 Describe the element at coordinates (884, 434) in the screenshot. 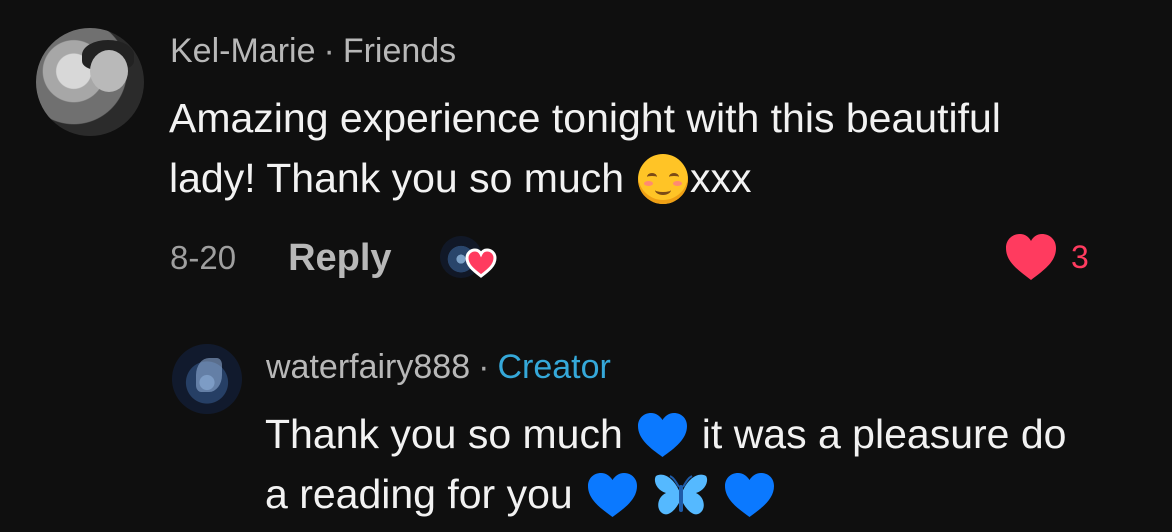

I see `reply-text-line-1-suffix: it was a pleasure do` at that location.